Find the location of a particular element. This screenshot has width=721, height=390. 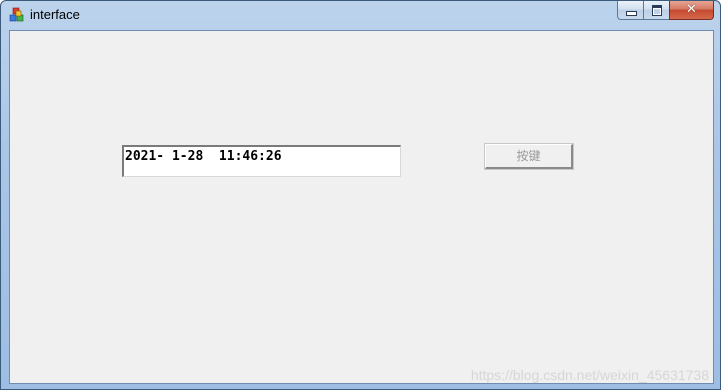

maximize-icon is located at coordinates (657, 10).